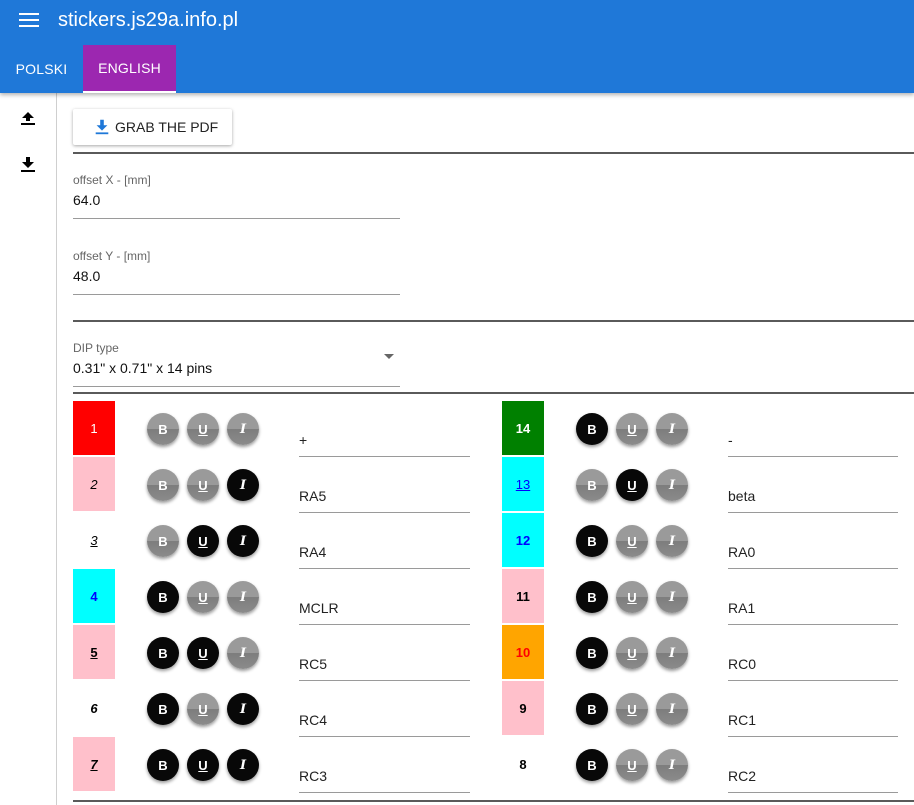  I want to click on pin-number-label: 11, so click(523, 596).